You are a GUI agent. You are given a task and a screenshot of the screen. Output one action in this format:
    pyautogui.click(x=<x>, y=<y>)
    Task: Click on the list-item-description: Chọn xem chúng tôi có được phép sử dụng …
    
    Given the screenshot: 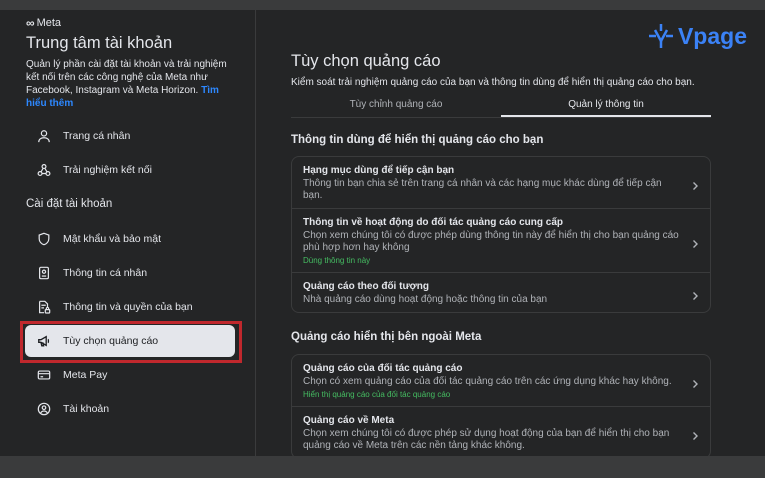 What is the action you would take?
    pyautogui.click(x=486, y=439)
    